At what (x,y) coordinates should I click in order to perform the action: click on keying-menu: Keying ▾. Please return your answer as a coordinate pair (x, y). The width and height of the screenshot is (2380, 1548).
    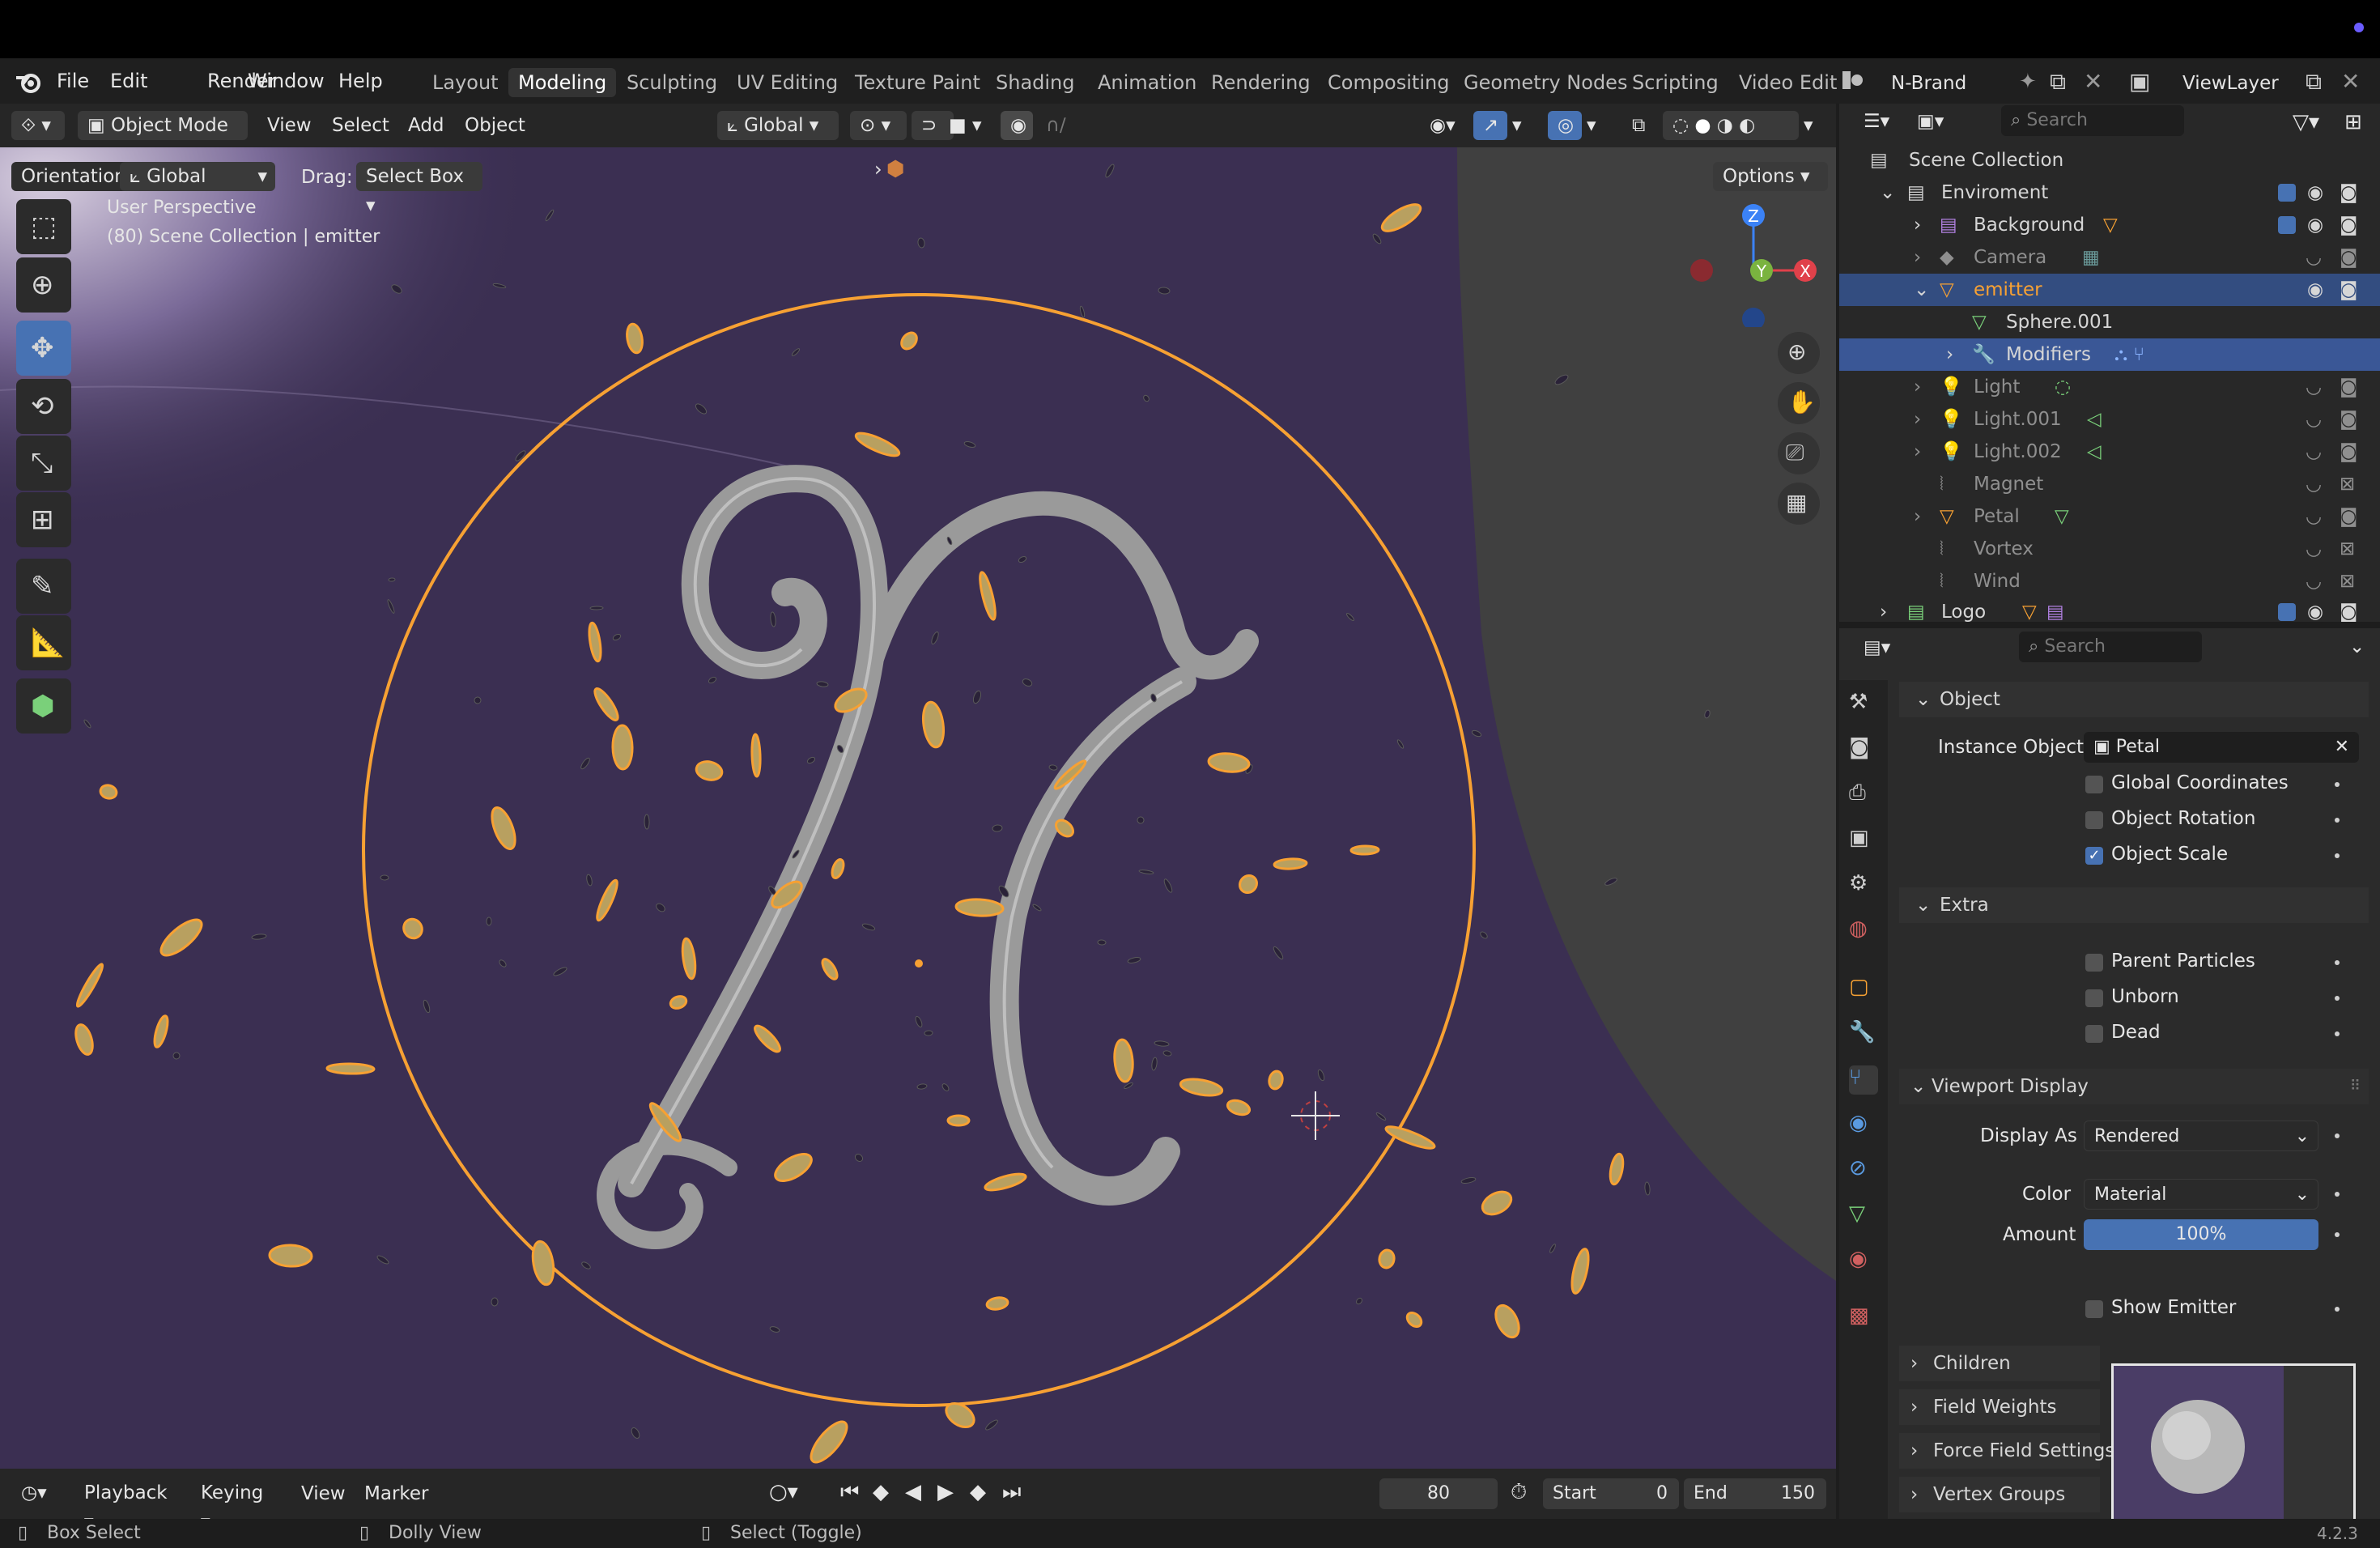
    Looking at the image, I should click on (237, 1506).